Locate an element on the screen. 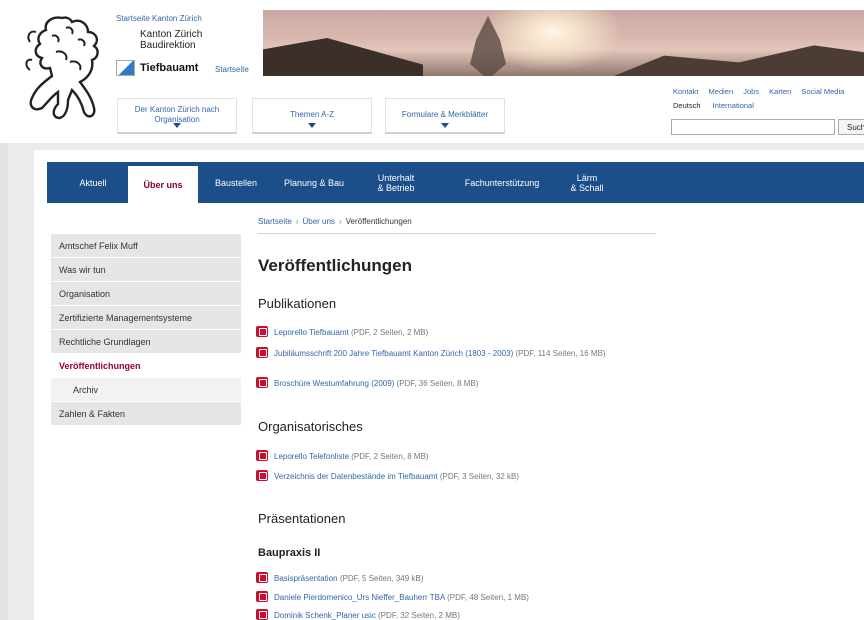 The height and width of the screenshot is (620, 864). document-meta: (PDF, 2 Seiten, 8 MB) is located at coordinates (389, 456).